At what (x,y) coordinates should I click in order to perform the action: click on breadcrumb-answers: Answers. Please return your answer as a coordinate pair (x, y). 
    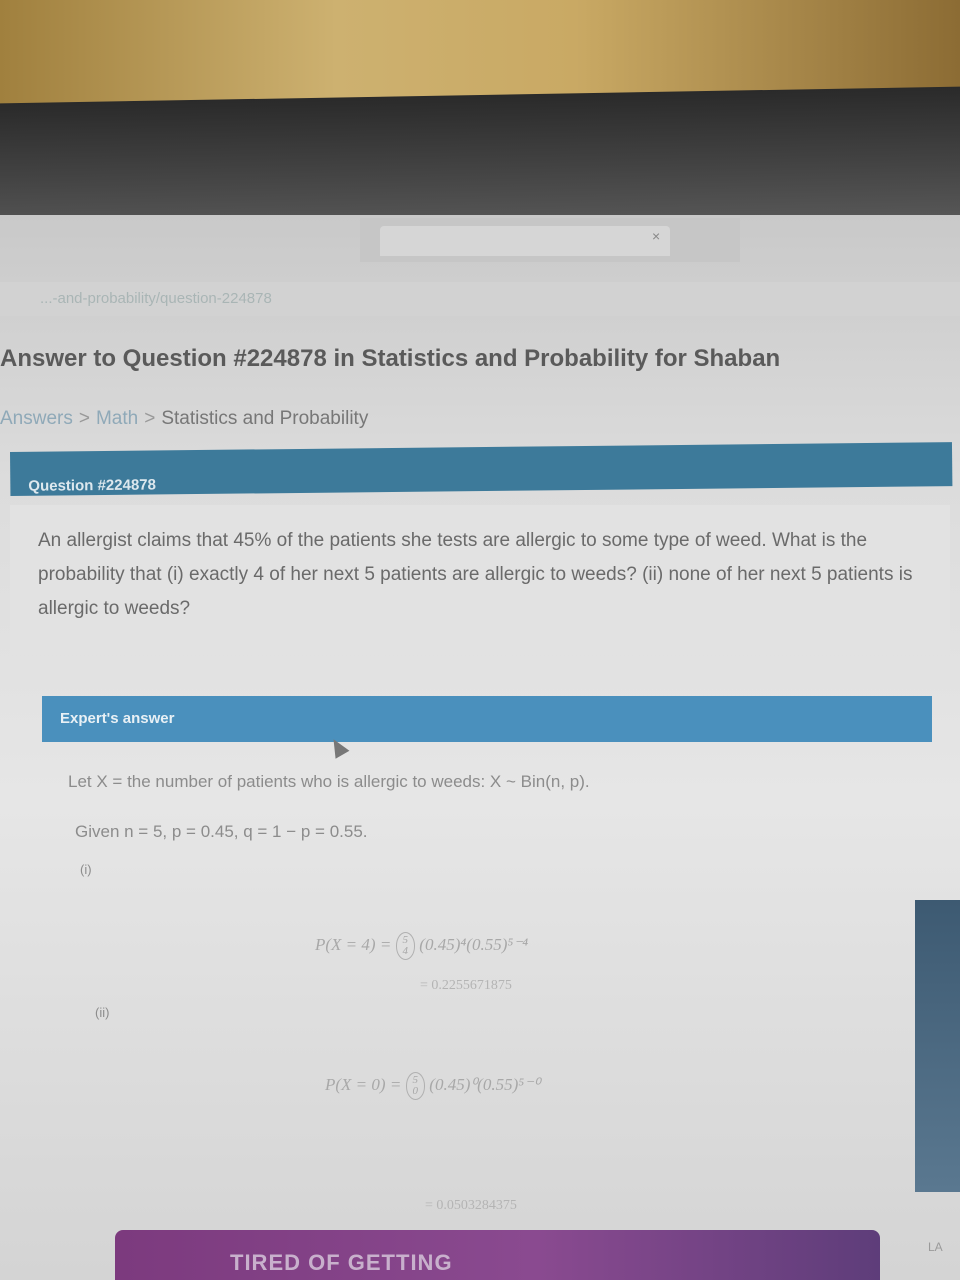
    Looking at the image, I should click on (36, 418).